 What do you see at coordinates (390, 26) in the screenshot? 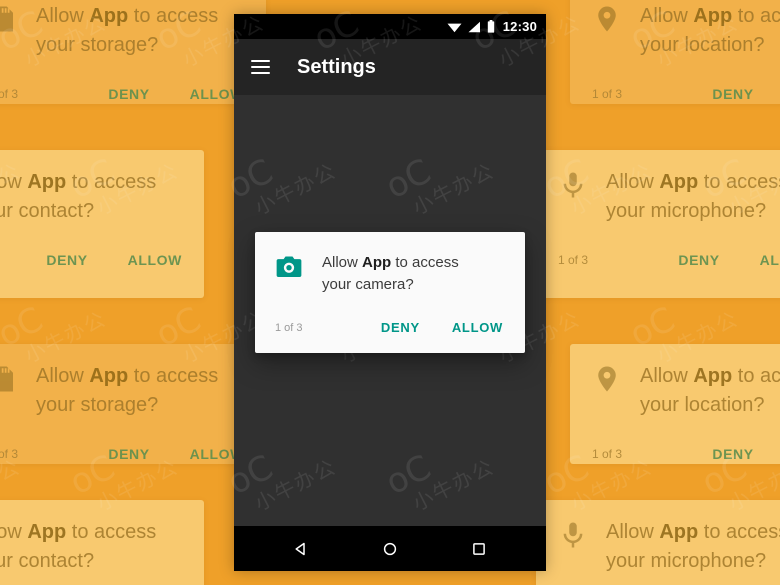
I see `status-bar: 12:30` at bounding box center [390, 26].